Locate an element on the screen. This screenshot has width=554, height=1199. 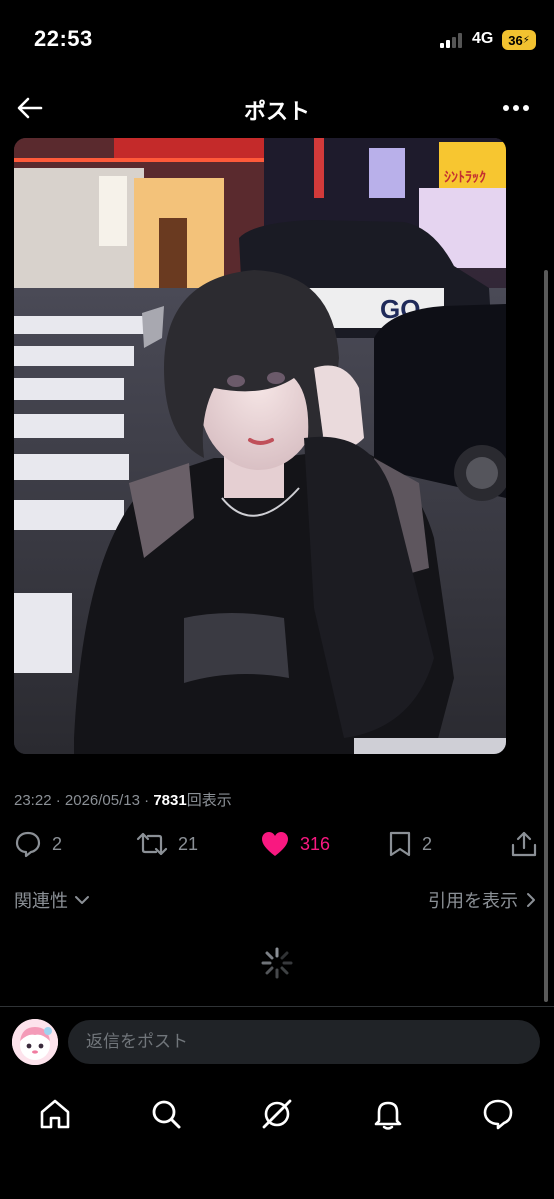
avatar is located at coordinates (35, 1042).